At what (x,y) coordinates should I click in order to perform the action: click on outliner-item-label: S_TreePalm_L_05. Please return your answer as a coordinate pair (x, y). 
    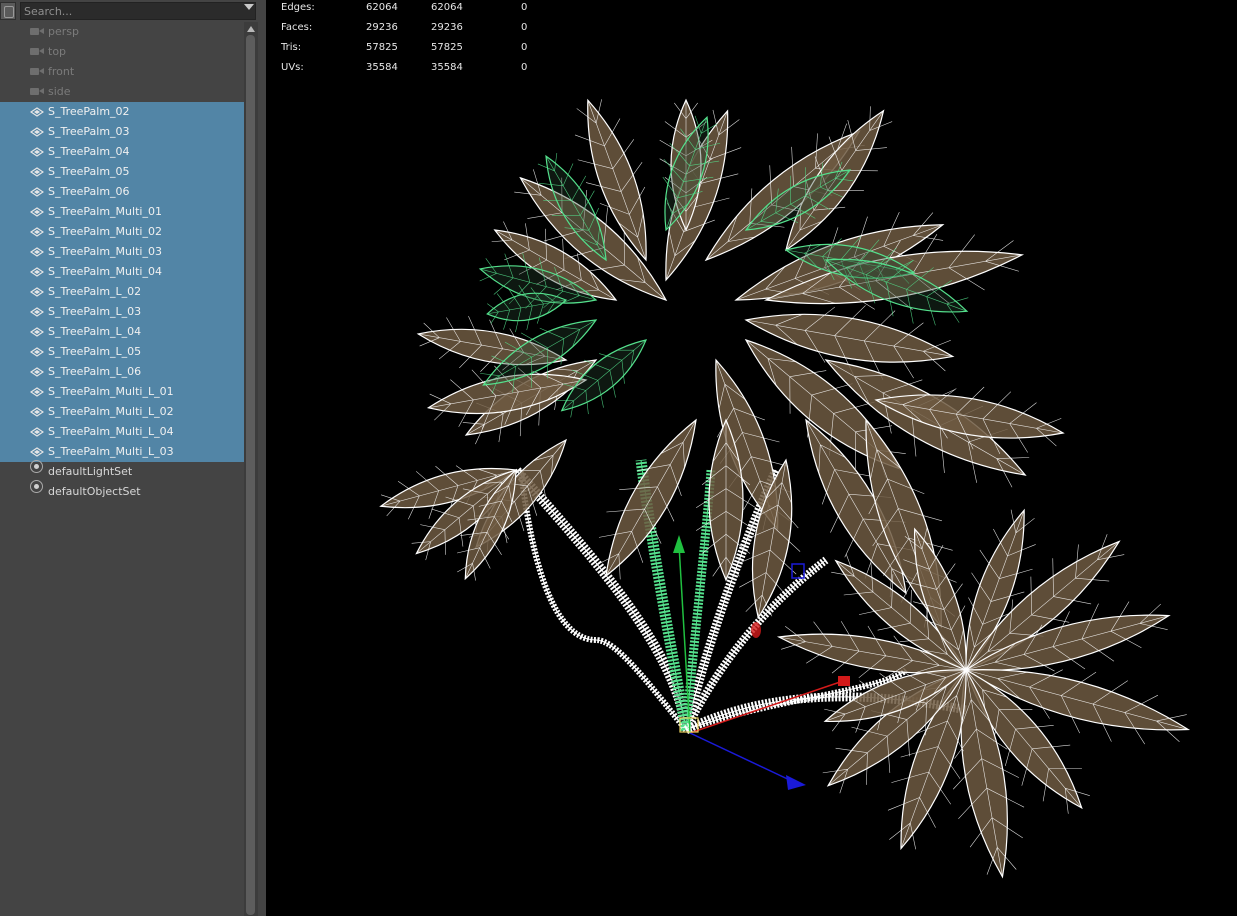
    Looking at the image, I should click on (95, 351).